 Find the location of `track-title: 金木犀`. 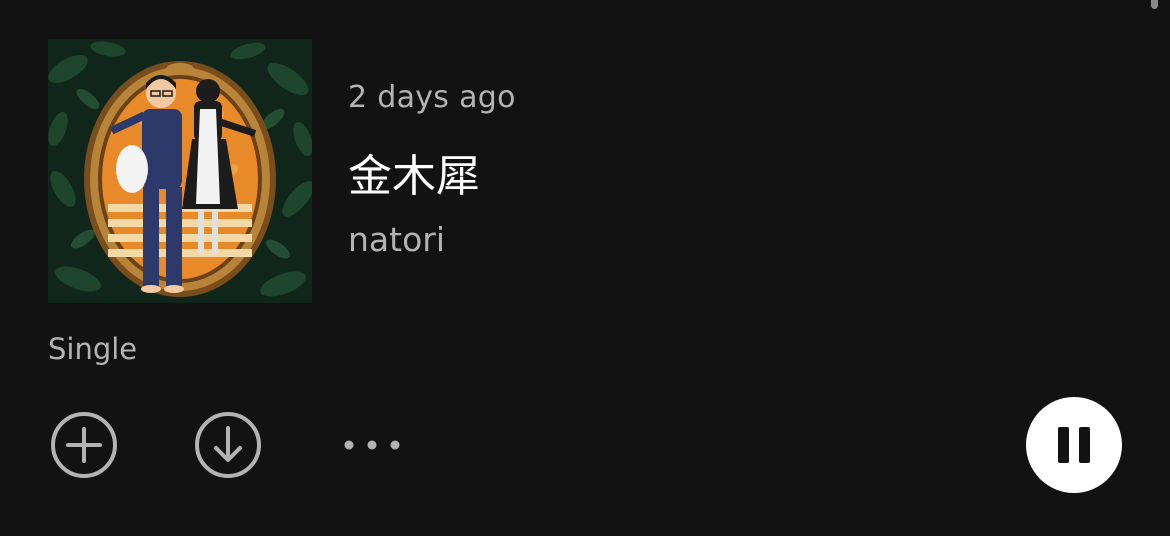

track-title: 金木犀 is located at coordinates (414, 172).